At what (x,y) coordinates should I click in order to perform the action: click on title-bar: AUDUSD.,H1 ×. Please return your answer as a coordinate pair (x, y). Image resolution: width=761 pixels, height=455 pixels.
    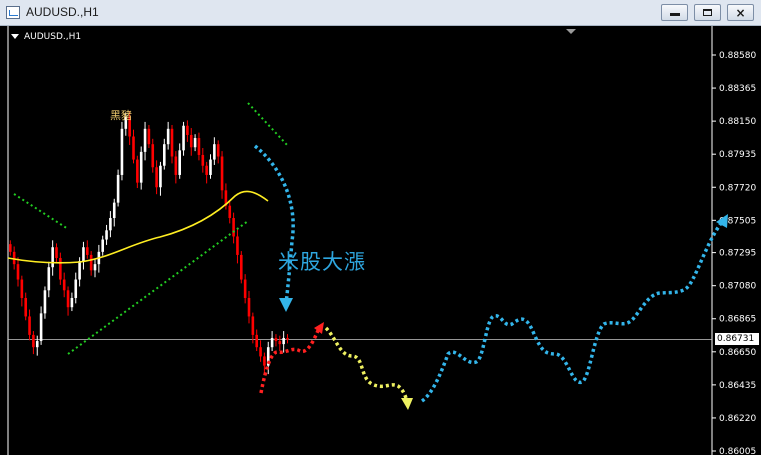
    Looking at the image, I should click on (380, 13).